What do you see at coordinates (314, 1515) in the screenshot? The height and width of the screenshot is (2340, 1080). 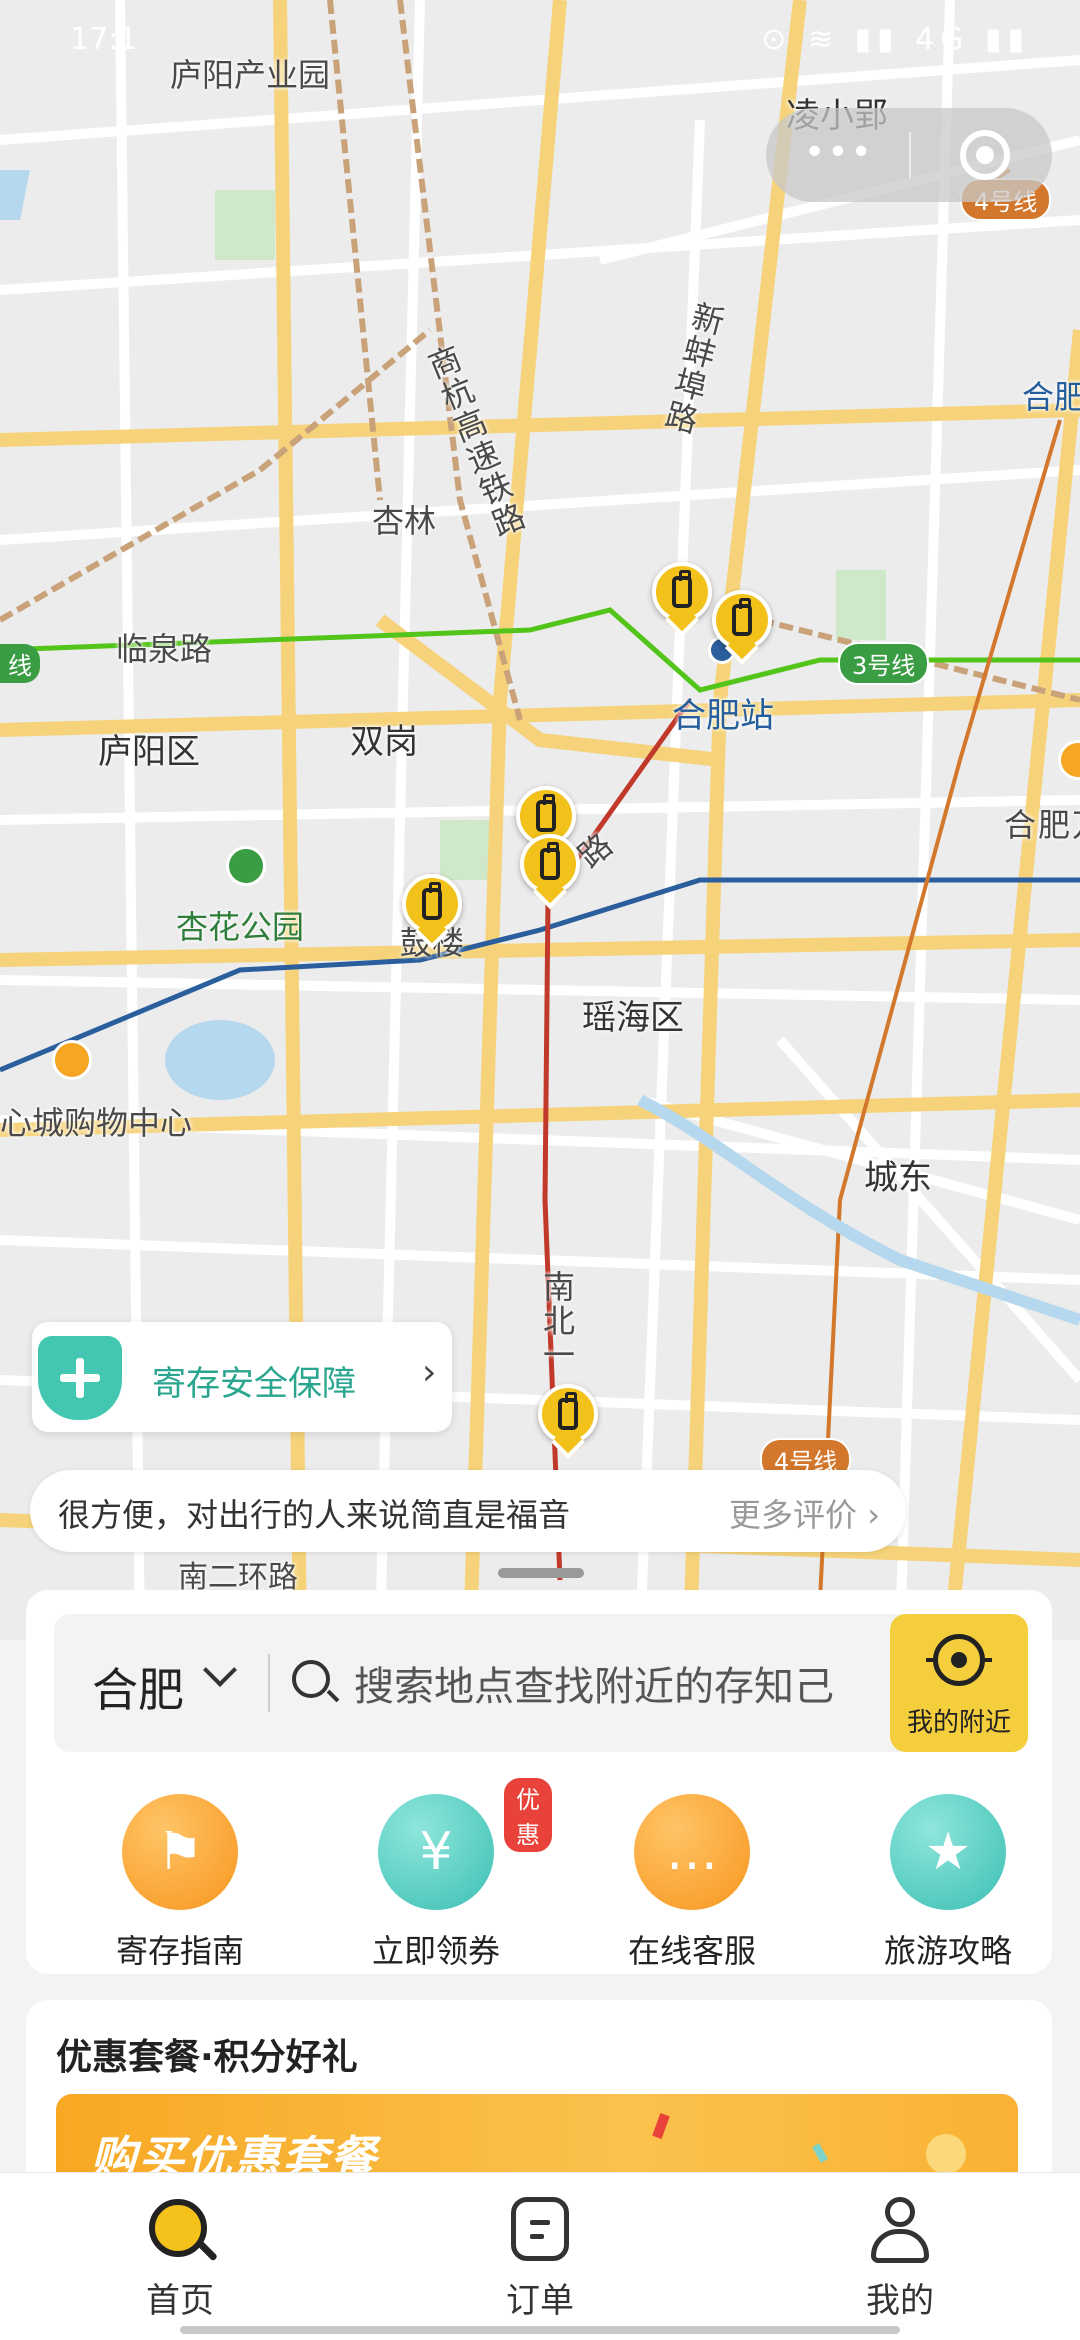 I see `review-text: 很方便，对出行的人来说简直是福音` at bounding box center [314, 1515].